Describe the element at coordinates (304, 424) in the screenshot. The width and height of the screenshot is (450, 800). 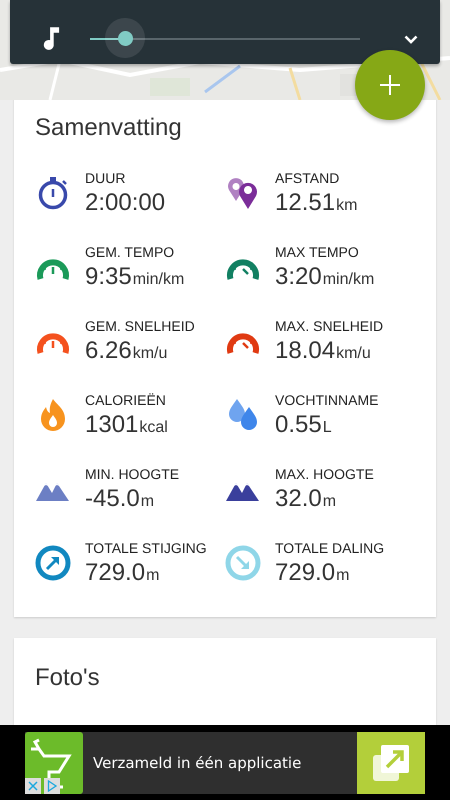
I see `metric-value: 0.55L` at that location.